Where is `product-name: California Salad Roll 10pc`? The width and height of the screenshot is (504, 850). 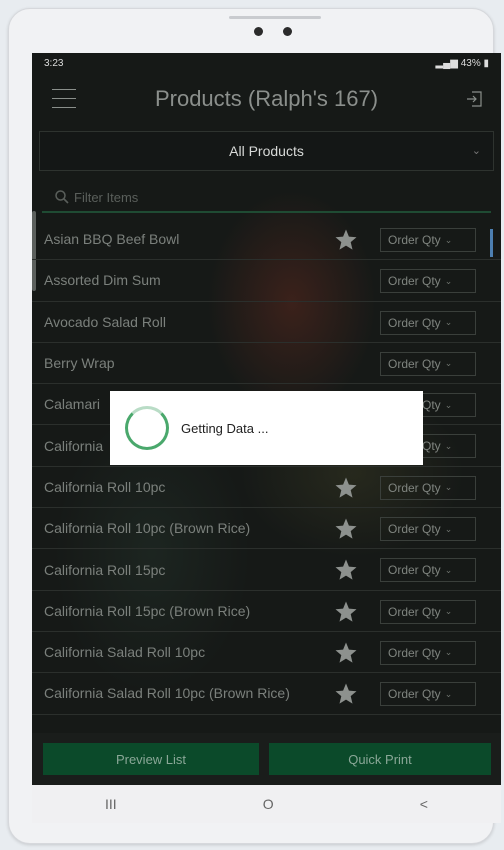 product-name: California Salad Roll 10pc is located at coordinates (125, 652).